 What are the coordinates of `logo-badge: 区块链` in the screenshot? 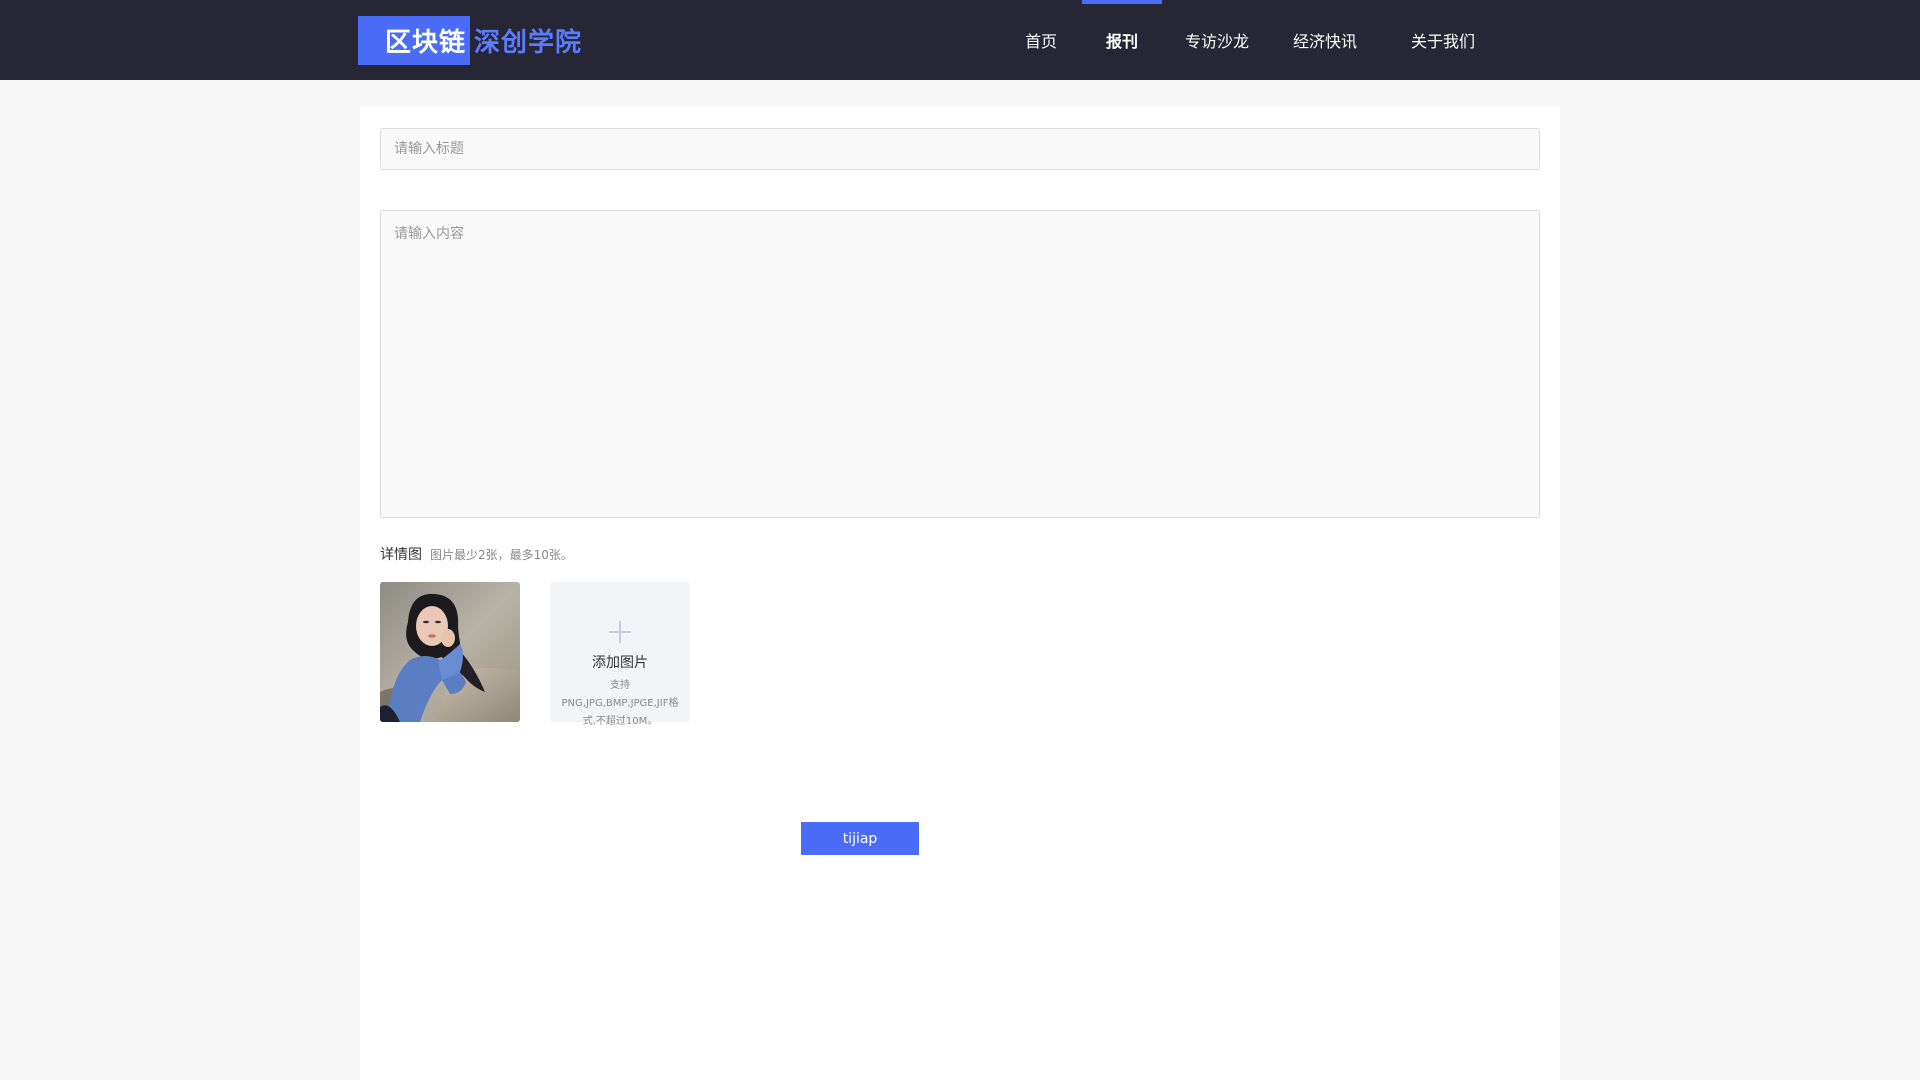 It's located at (414, 40).